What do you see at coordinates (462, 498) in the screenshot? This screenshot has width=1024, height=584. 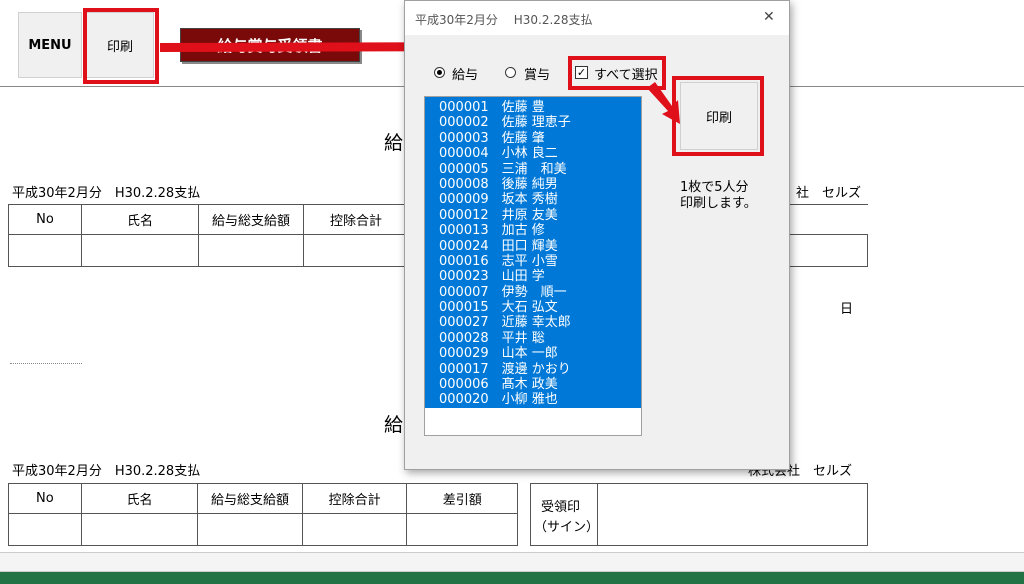 I see `col-net: 差引額` at bounding box center [462, 498].